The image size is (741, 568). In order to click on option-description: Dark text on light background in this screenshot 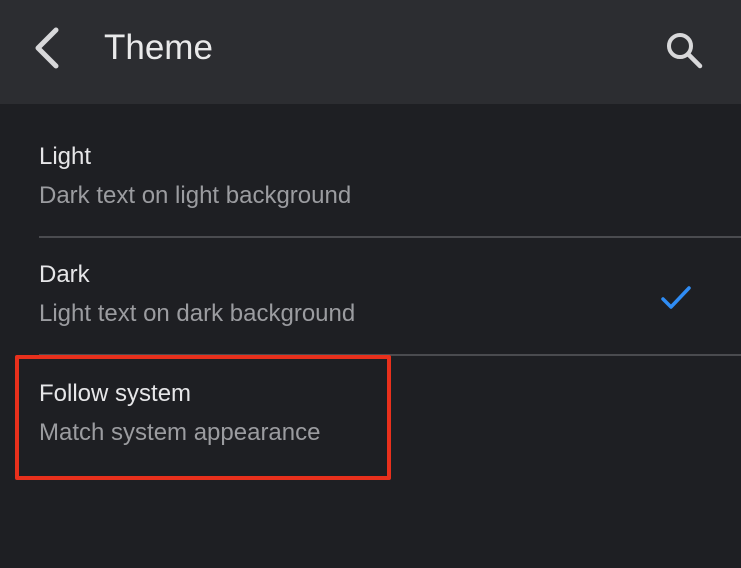, I will do `click(195, 195)`.